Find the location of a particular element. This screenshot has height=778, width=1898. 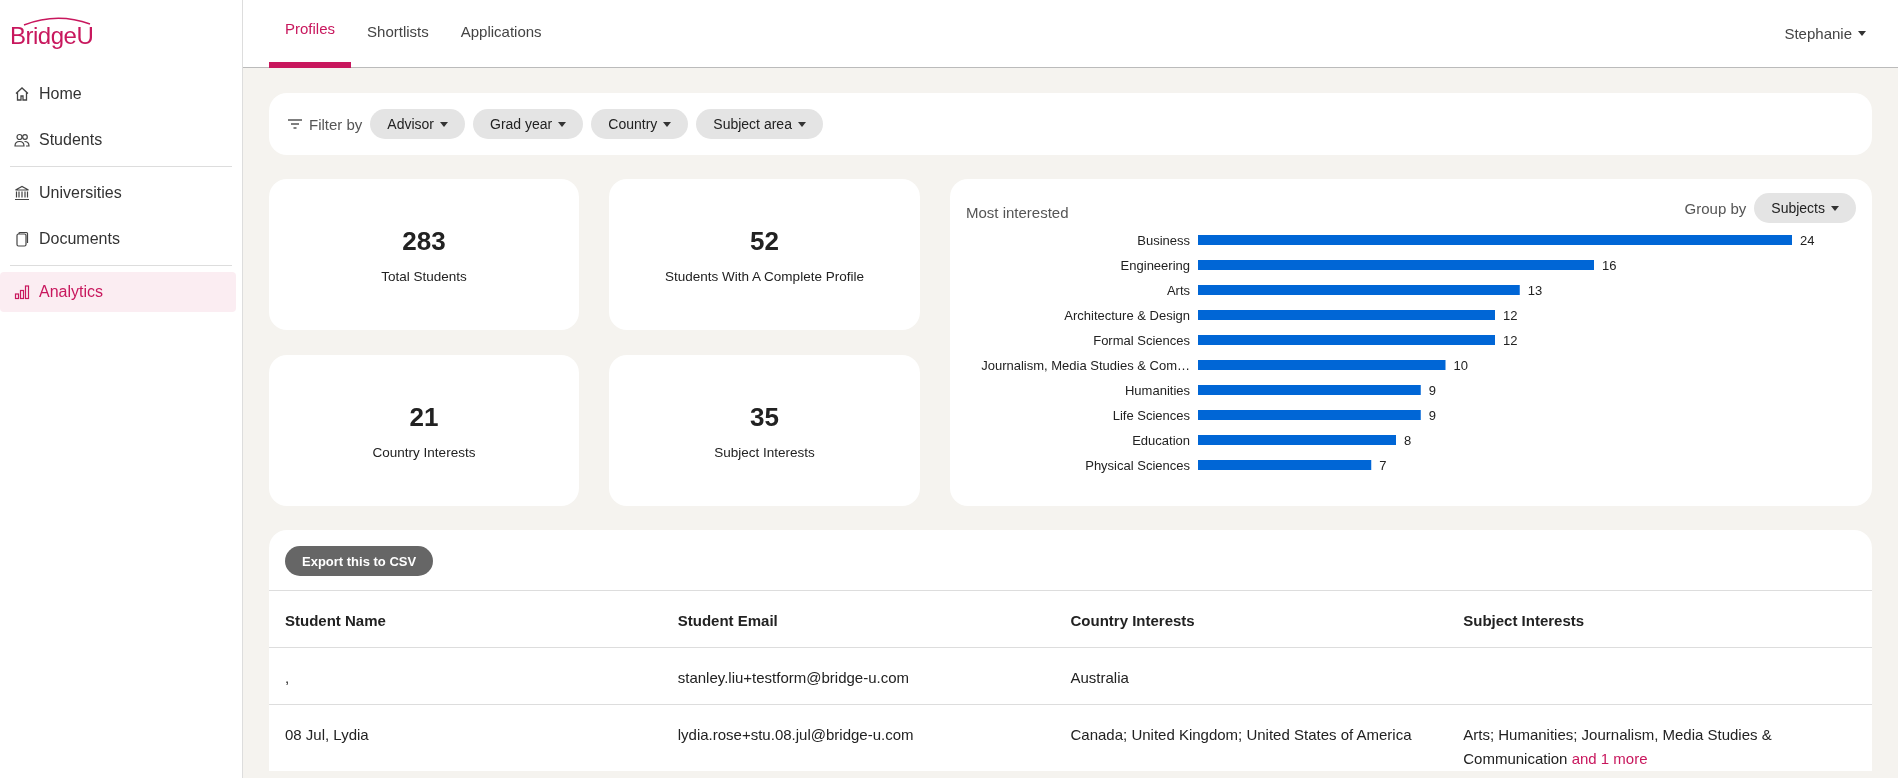

table-cell-text: Arts; Humanities; Journalism, Media Studies & Communication and 1 more is located at coordinates (1618, 747).